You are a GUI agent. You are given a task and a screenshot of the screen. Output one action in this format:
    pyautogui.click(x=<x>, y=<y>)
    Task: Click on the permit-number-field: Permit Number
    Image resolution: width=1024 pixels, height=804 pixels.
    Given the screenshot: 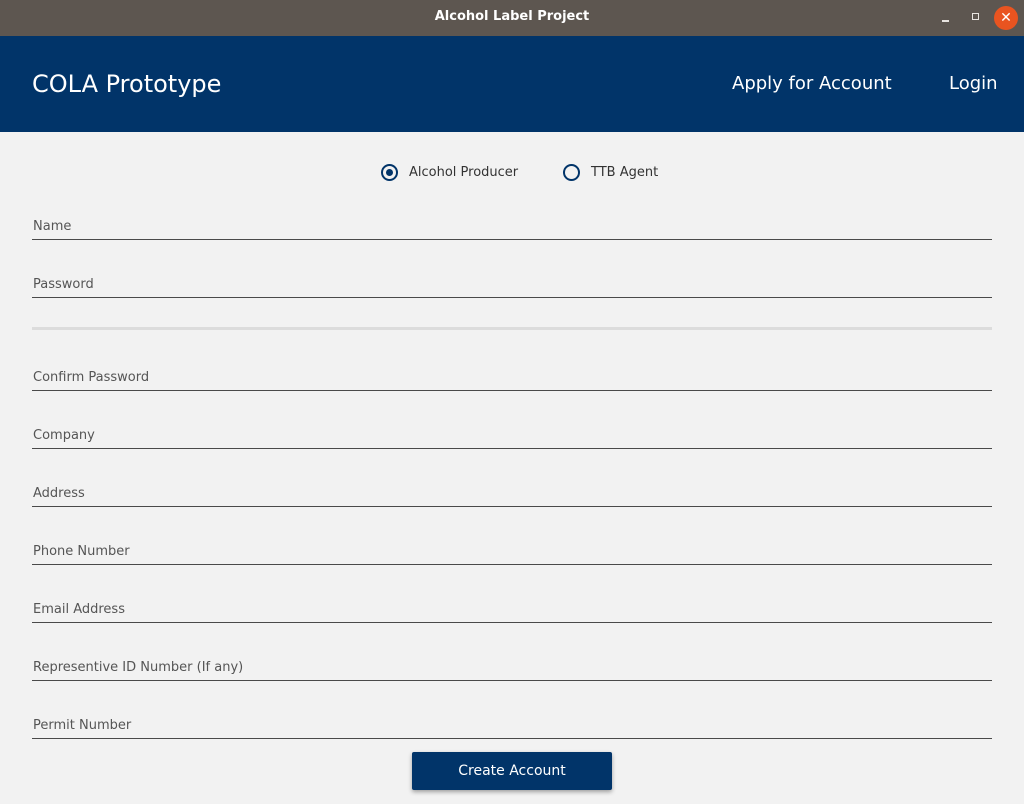 What is the action you would take?
    pyautogui.click(x=512, y=723)
    